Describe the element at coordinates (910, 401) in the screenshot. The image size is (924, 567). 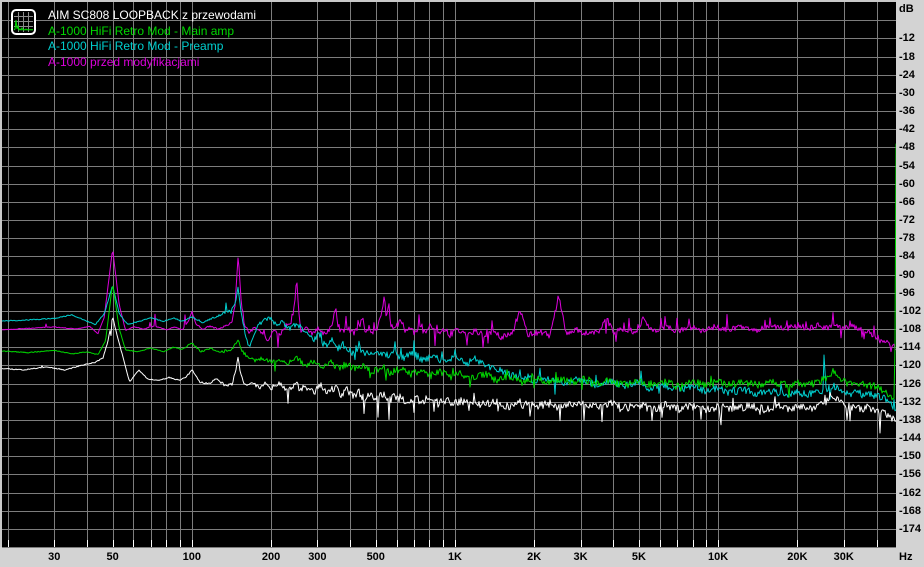
I see `y-tick-label: -132` at that location.